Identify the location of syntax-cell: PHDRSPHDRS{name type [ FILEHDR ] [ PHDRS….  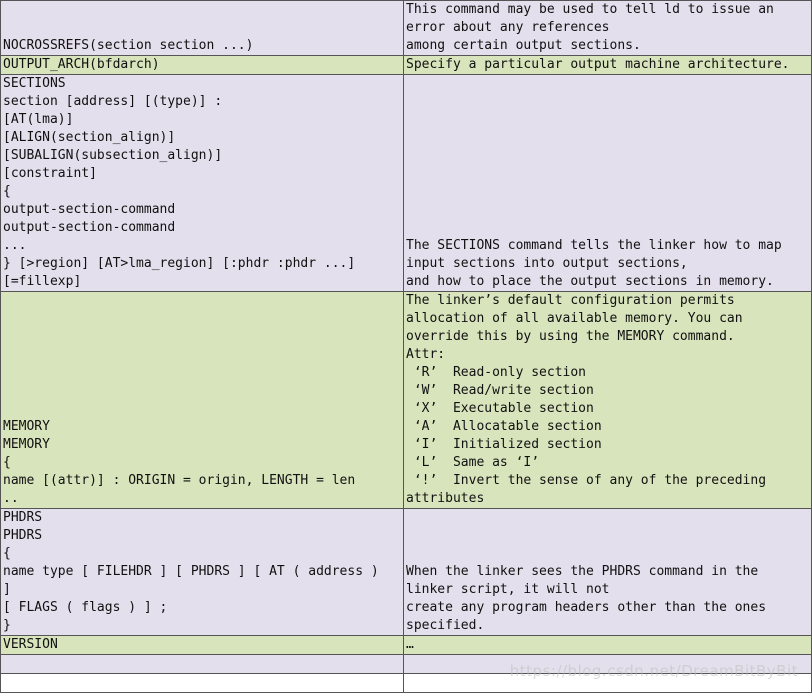
(202, 572).